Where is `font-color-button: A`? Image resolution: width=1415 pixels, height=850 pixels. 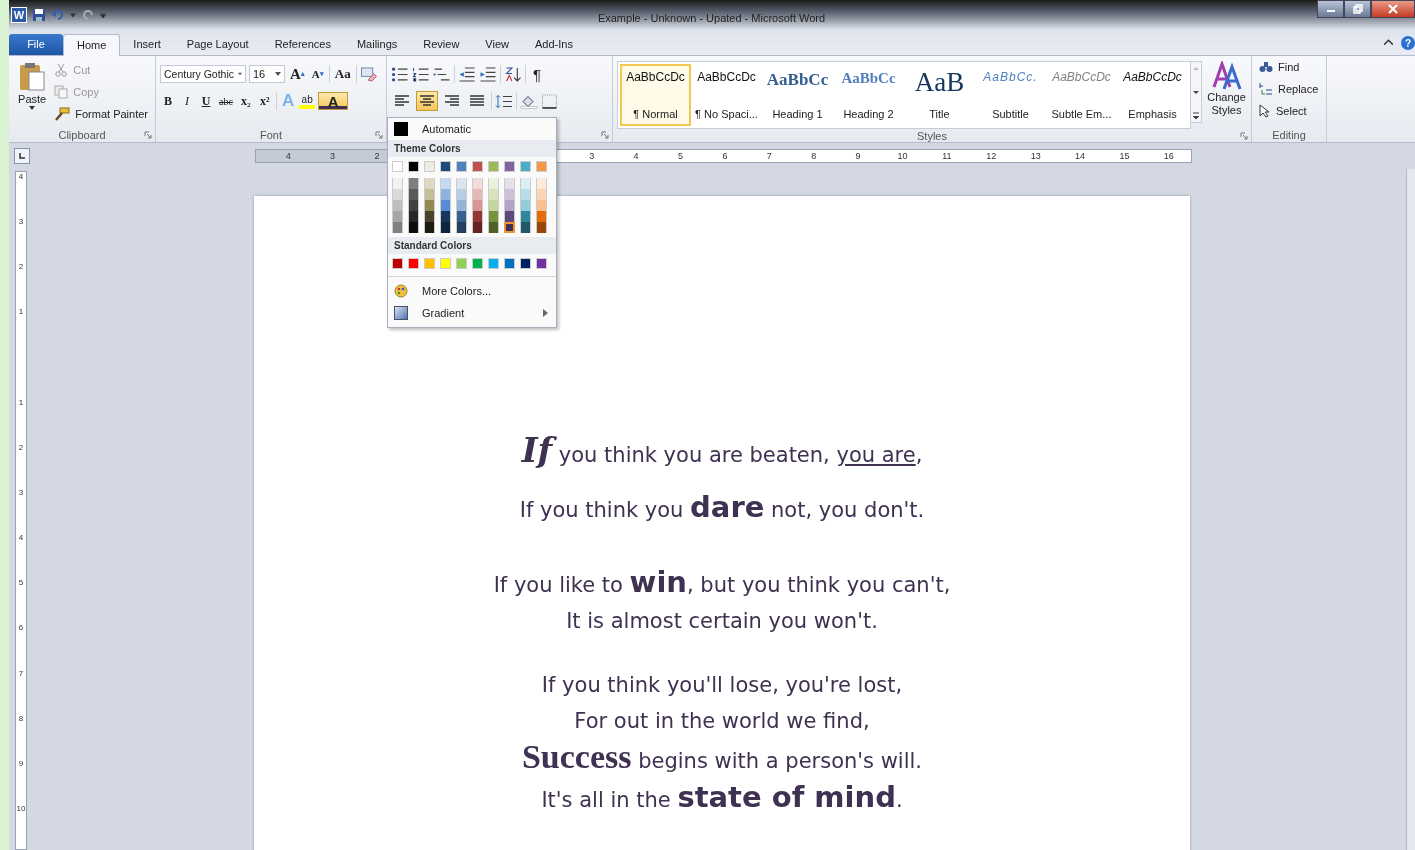
font-color-button: A is located at coordinates (333, 101).